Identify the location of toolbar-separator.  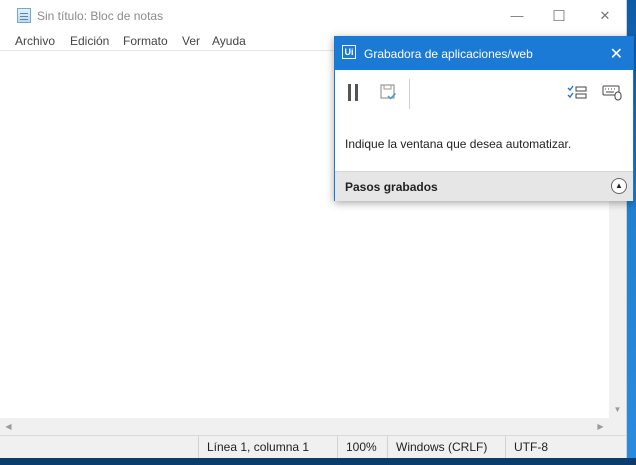
(409, 94).